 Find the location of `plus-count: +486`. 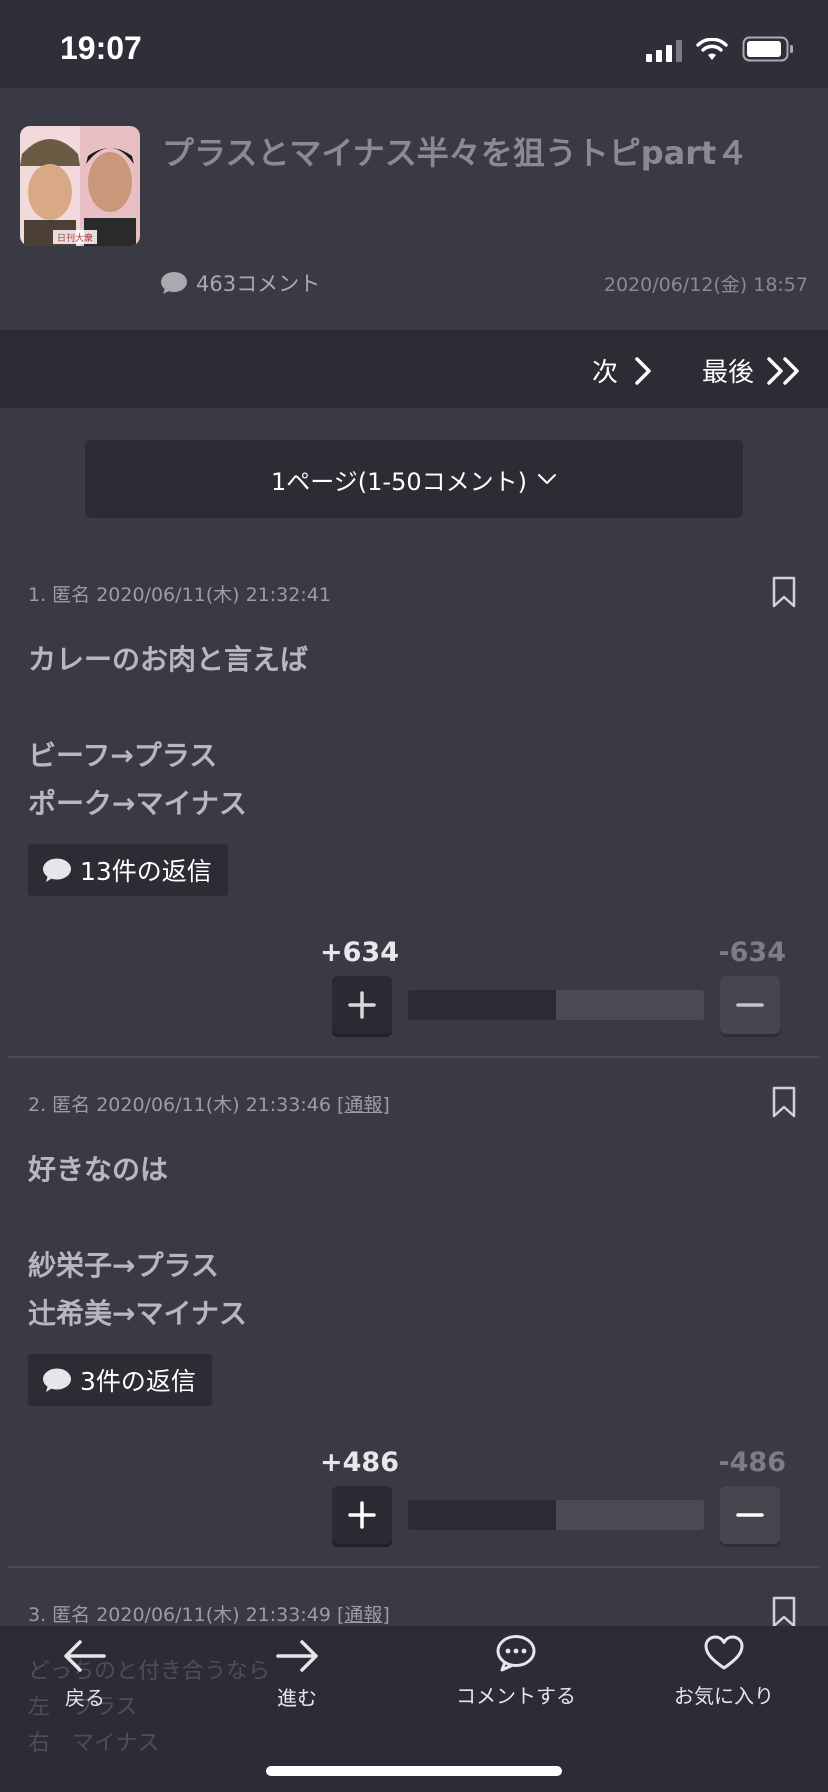

plus-count: +486 is located at coordinates (359, 1462).